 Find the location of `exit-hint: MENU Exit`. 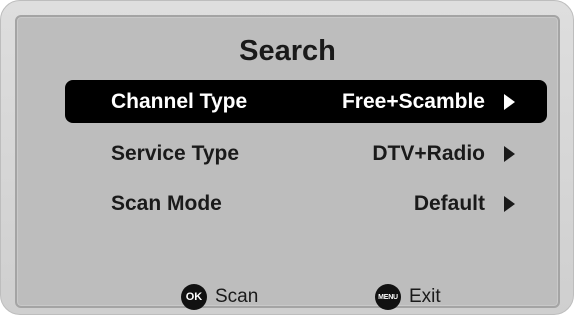

exit-hint: MENU Exit is located at coordinates (408, 297).